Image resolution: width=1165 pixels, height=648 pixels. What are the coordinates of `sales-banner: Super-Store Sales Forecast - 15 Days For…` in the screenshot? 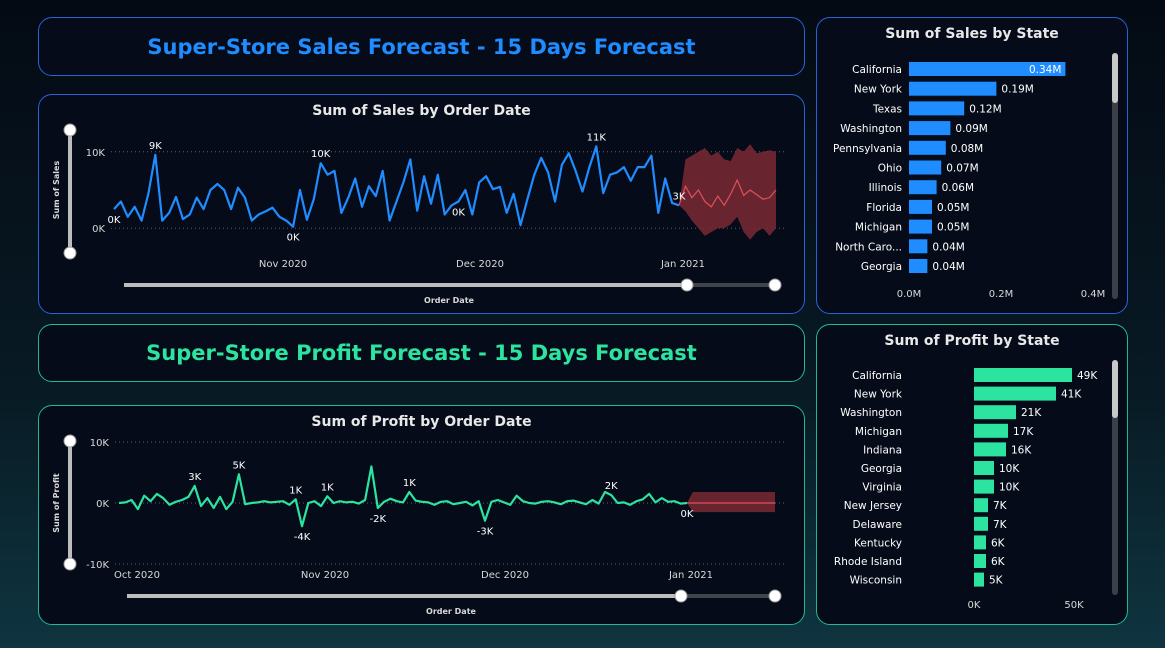 It's located at (421, 46).